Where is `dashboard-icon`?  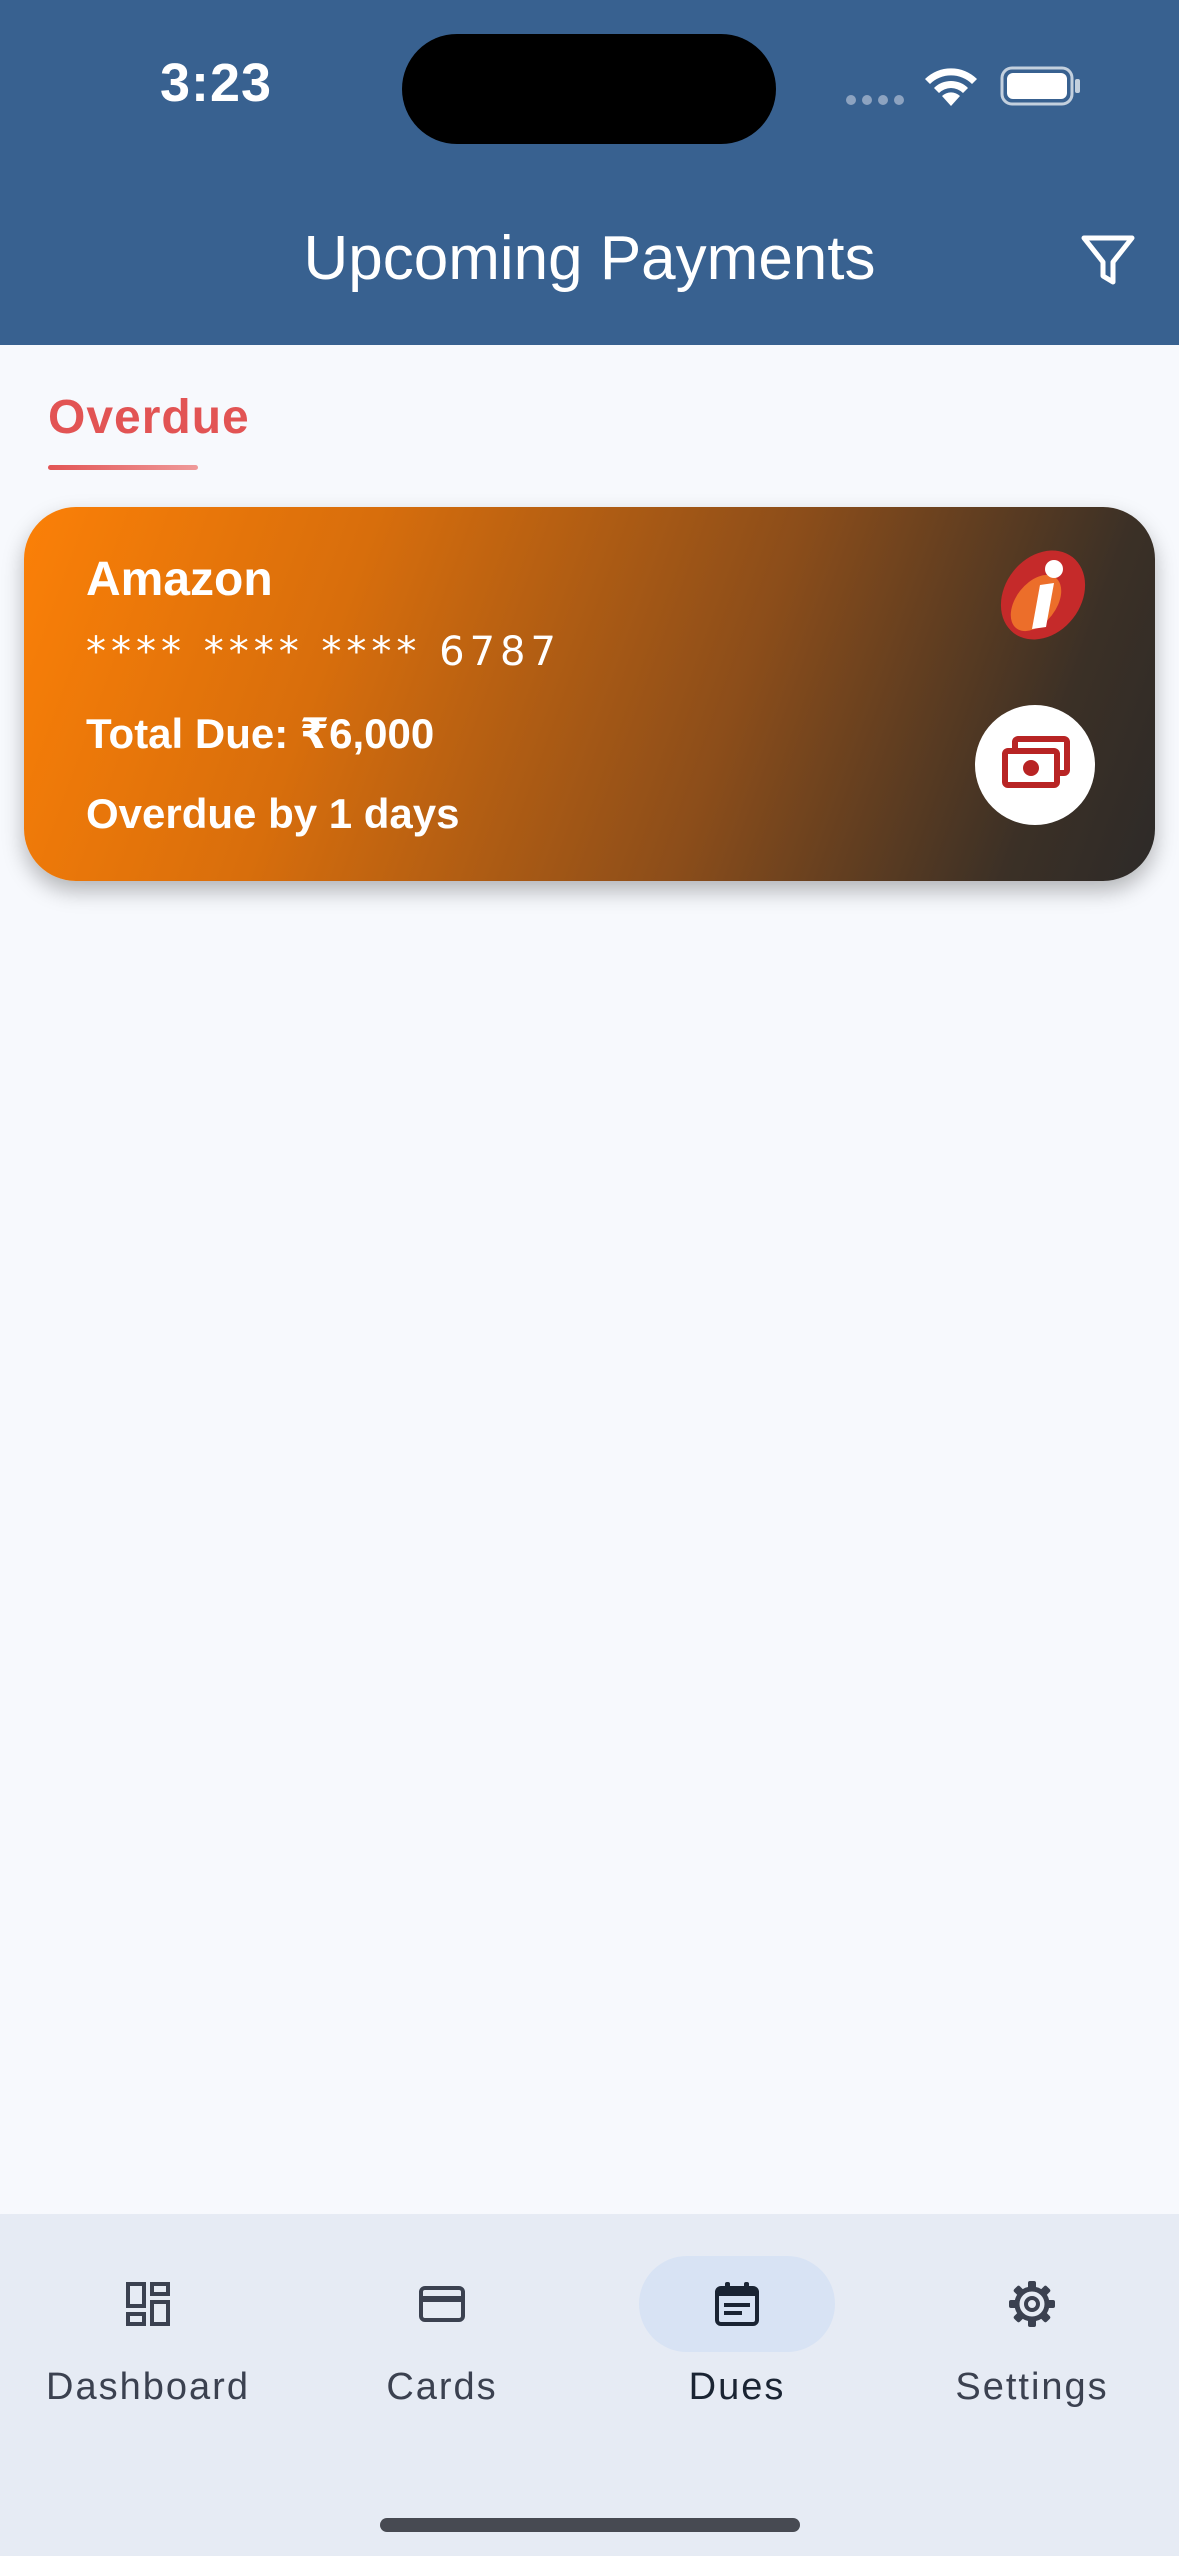 dashboard-icon is located at coordinates (148, 2304).